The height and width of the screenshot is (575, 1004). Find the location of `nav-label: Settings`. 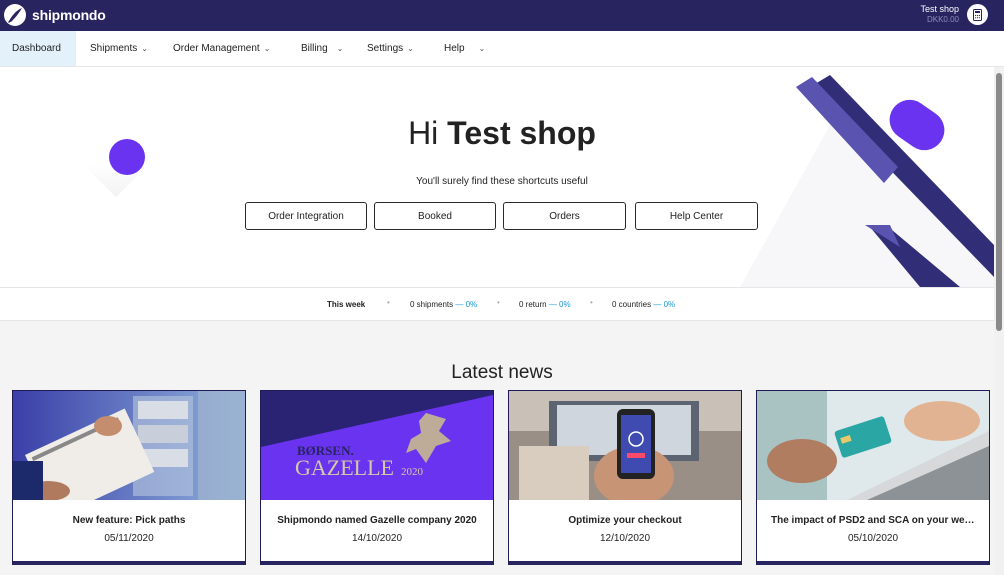

nav-label: Settings is located at coordinates (385, 48).